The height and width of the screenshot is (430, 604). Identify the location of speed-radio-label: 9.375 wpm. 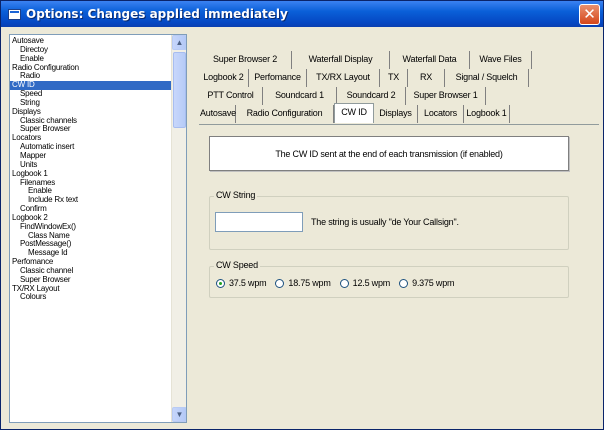
(433, 283).